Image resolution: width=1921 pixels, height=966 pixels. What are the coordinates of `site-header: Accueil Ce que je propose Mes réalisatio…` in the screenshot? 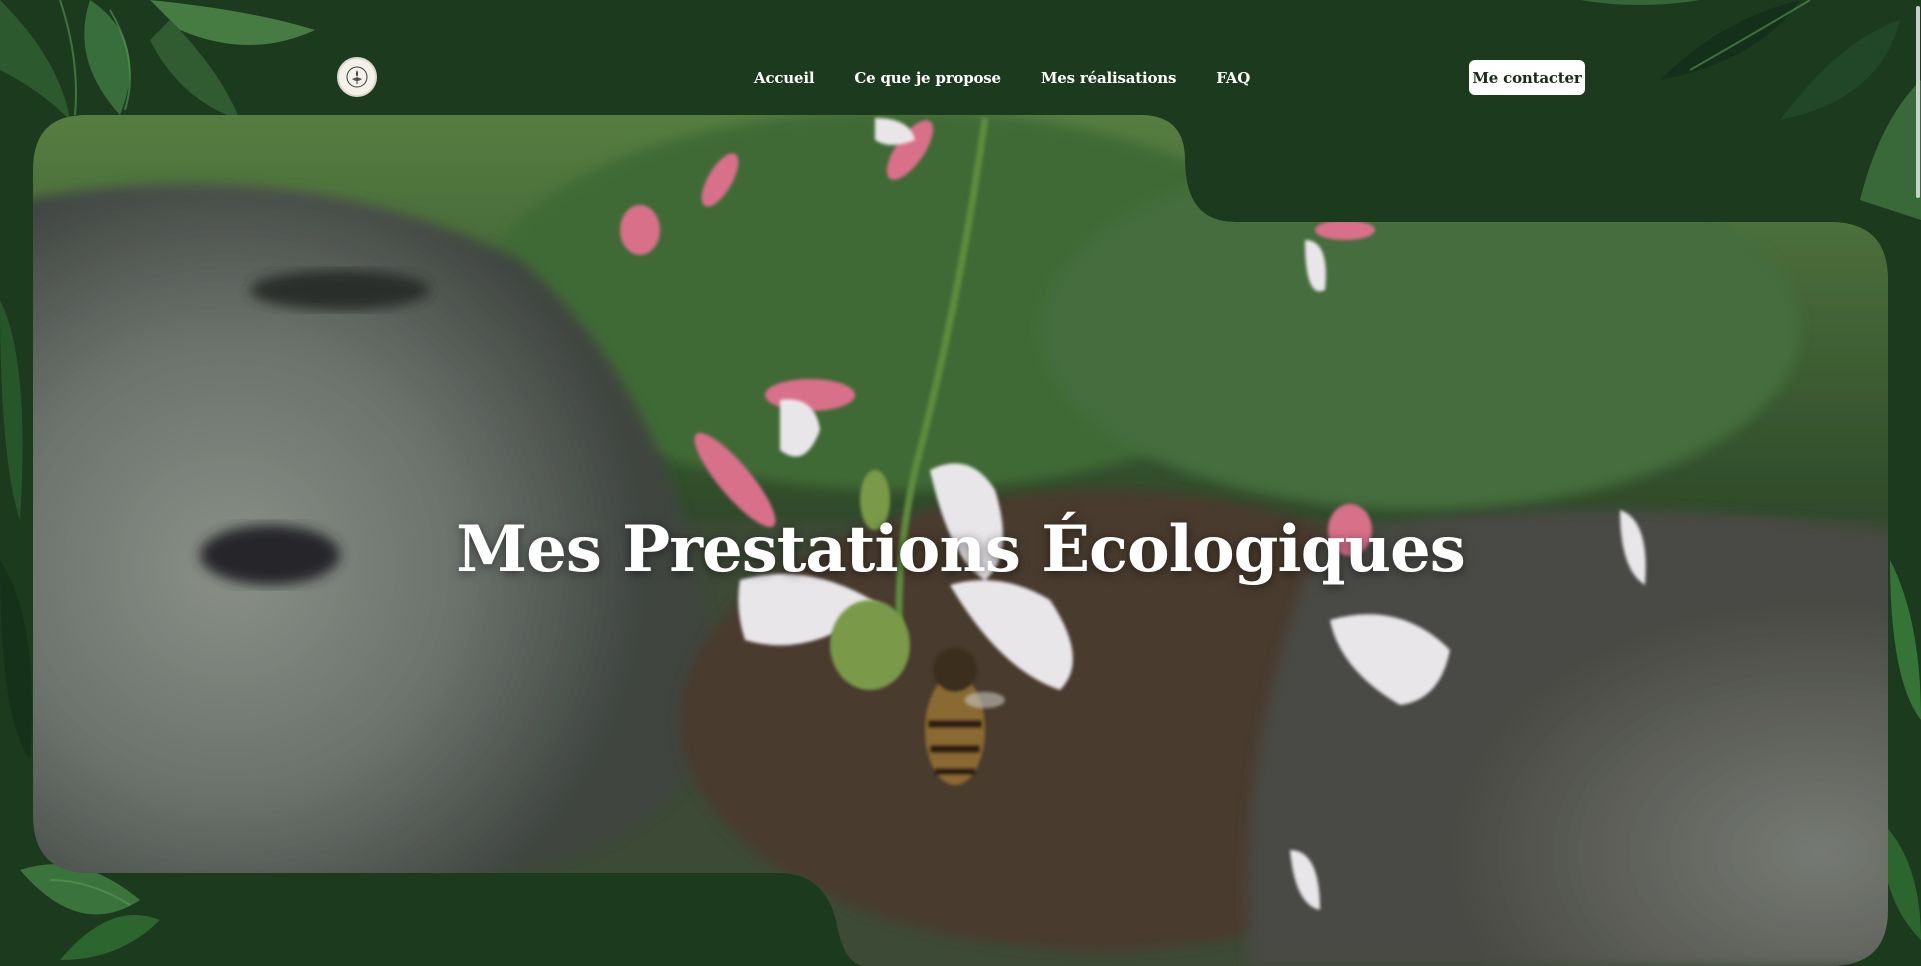 It's located at (960, 57).